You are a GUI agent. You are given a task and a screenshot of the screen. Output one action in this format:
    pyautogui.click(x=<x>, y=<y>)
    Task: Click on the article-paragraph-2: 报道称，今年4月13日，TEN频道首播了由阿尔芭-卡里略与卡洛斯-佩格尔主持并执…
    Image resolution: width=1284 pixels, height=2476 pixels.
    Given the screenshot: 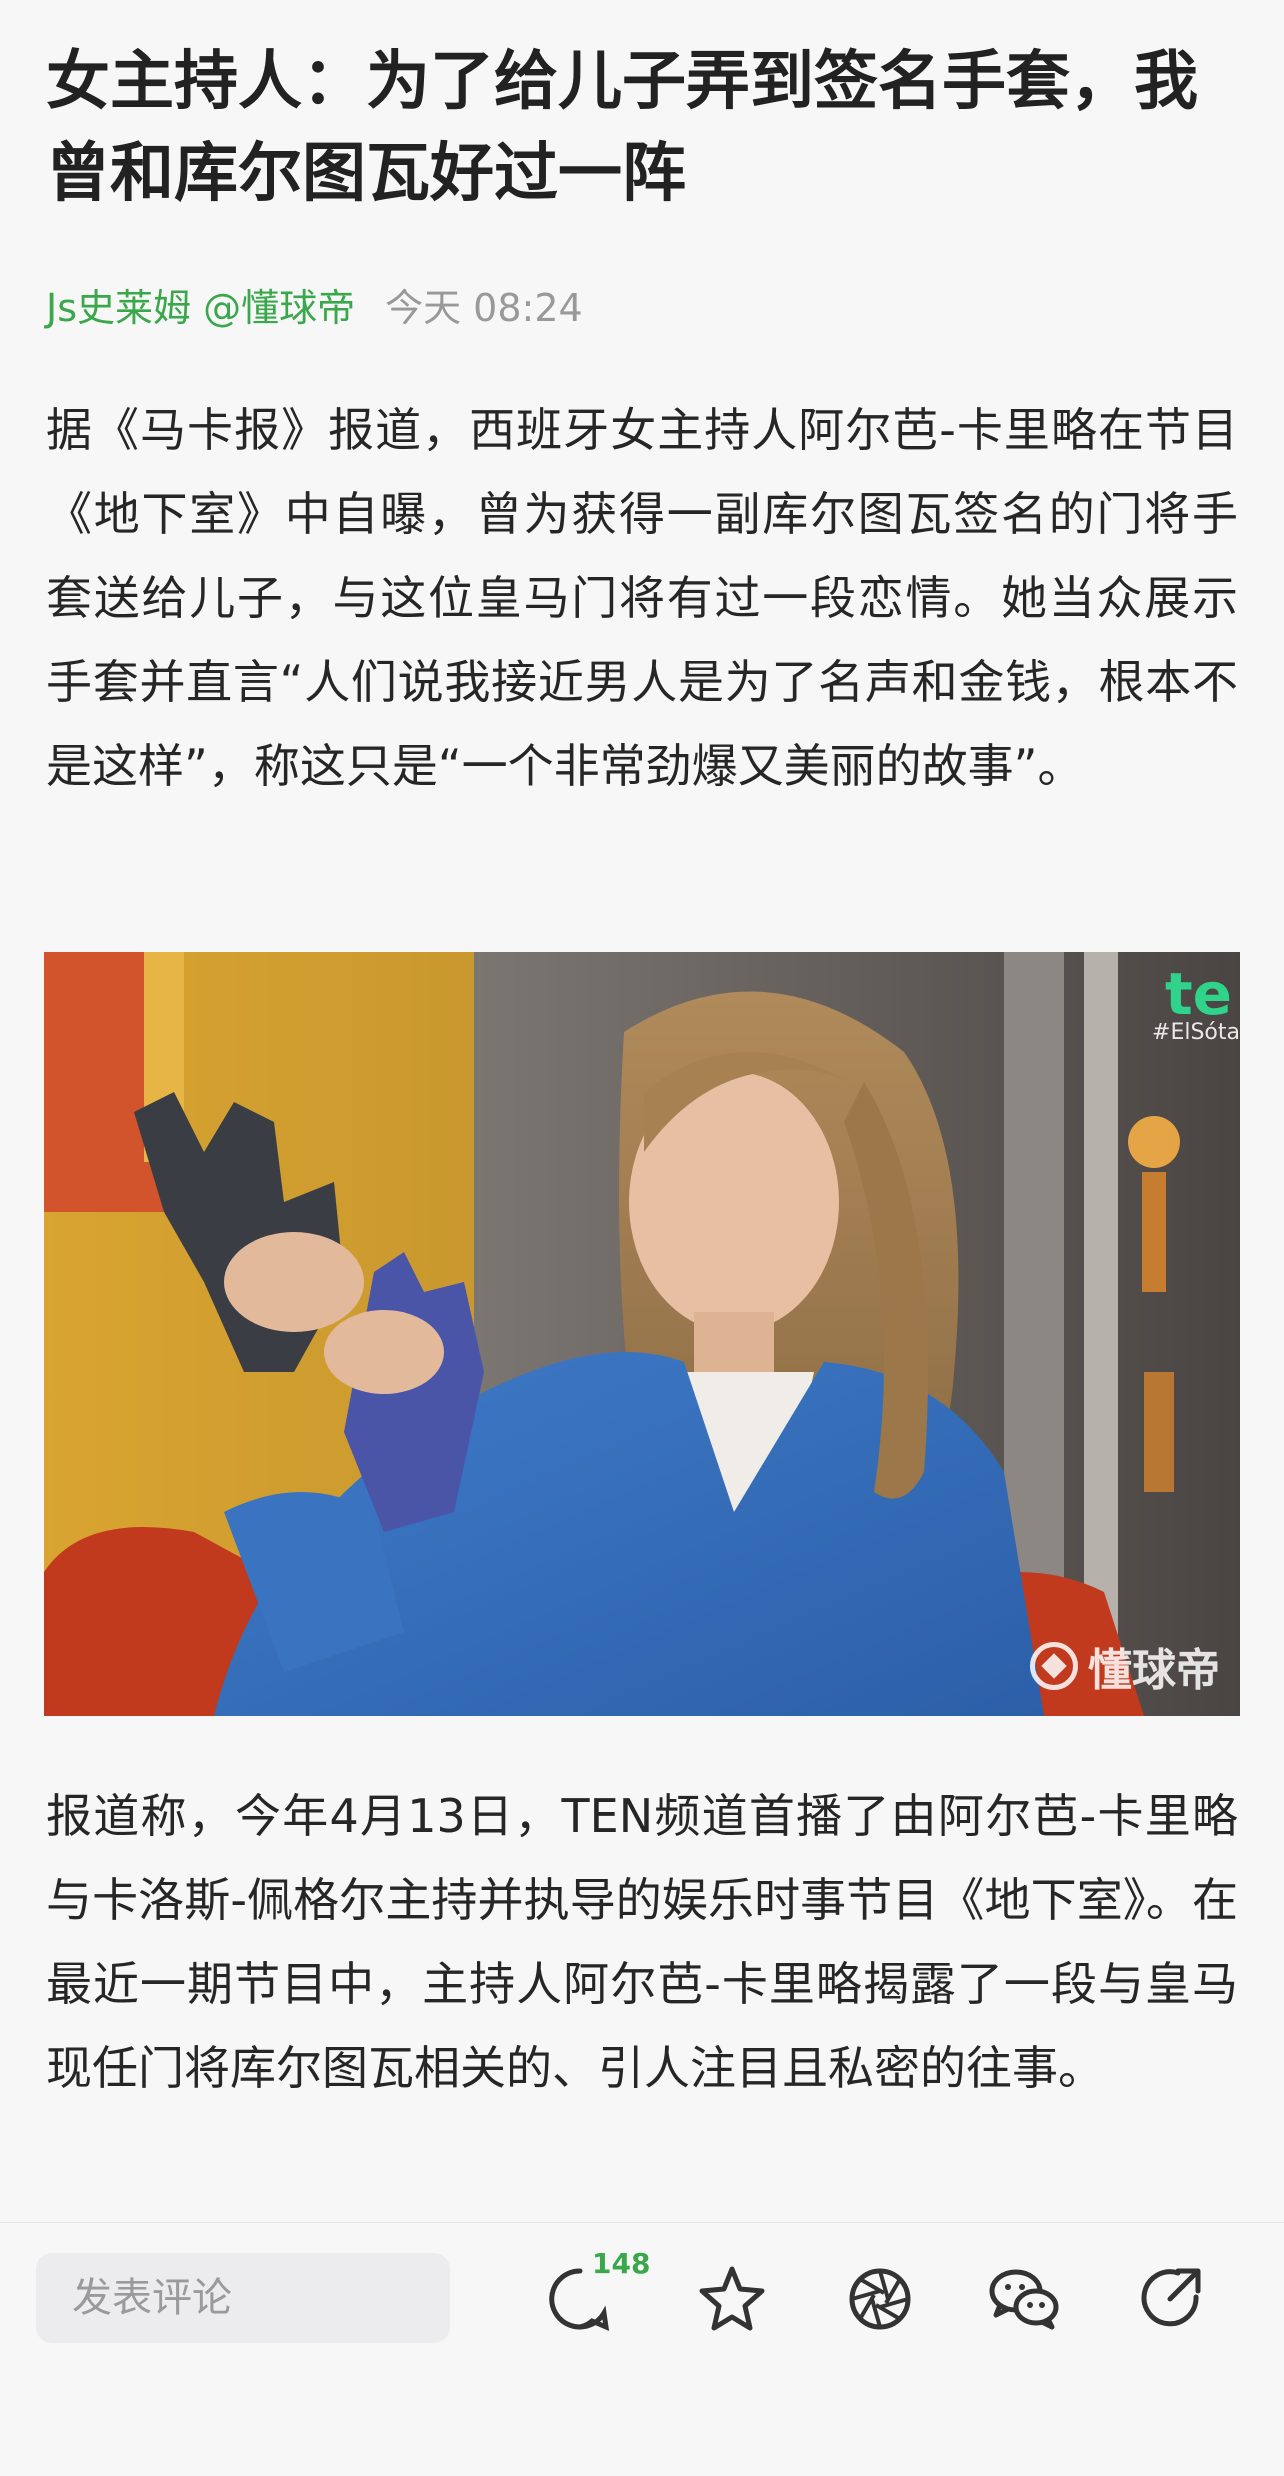 What is the action you would take?
    pyautogui.click(x=642, y=1942)
    